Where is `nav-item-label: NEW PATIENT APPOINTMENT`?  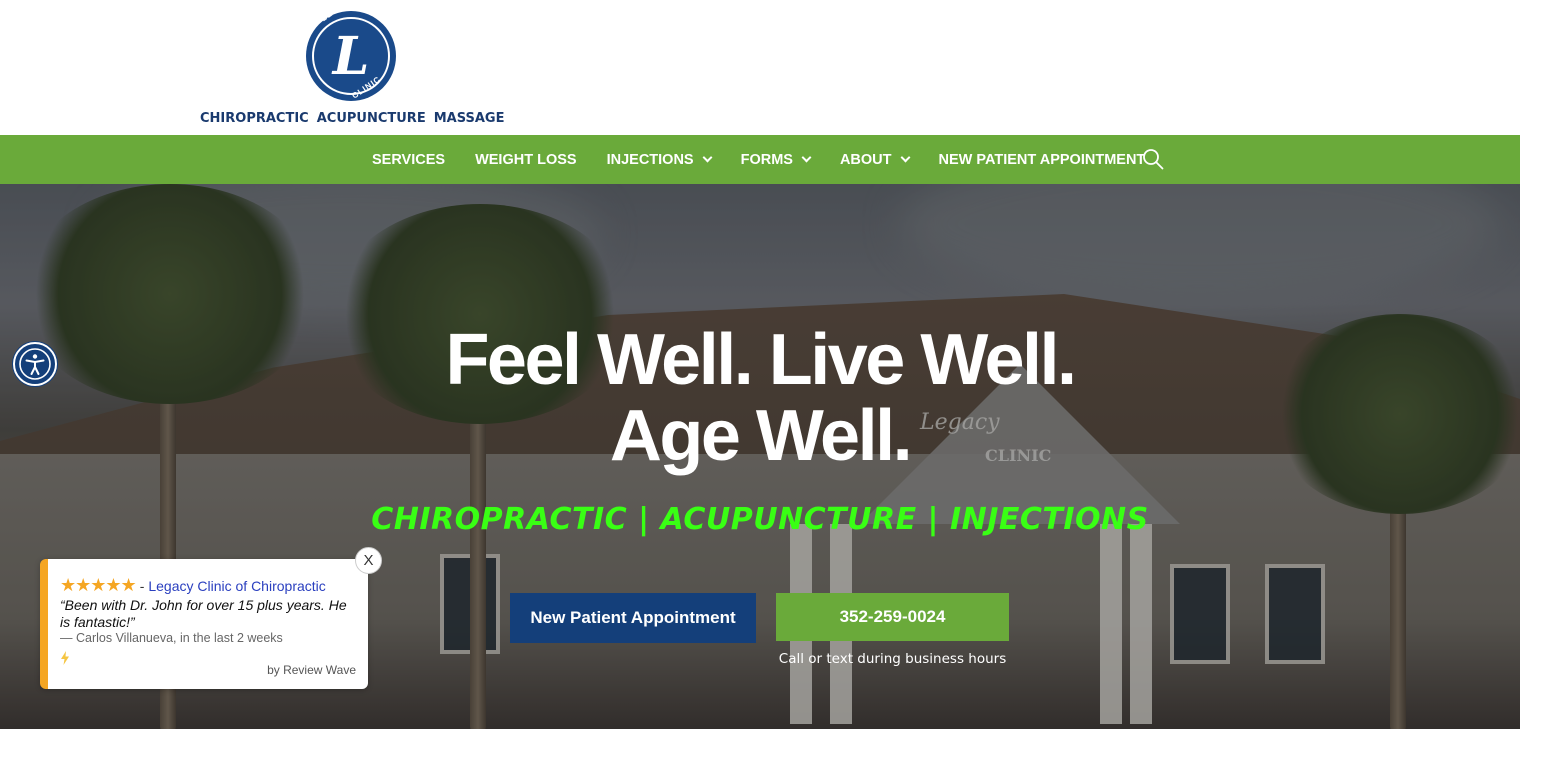
nav-item-label: NEW PATIENT APPOINTMENT is located at coordinates (1042, 159).